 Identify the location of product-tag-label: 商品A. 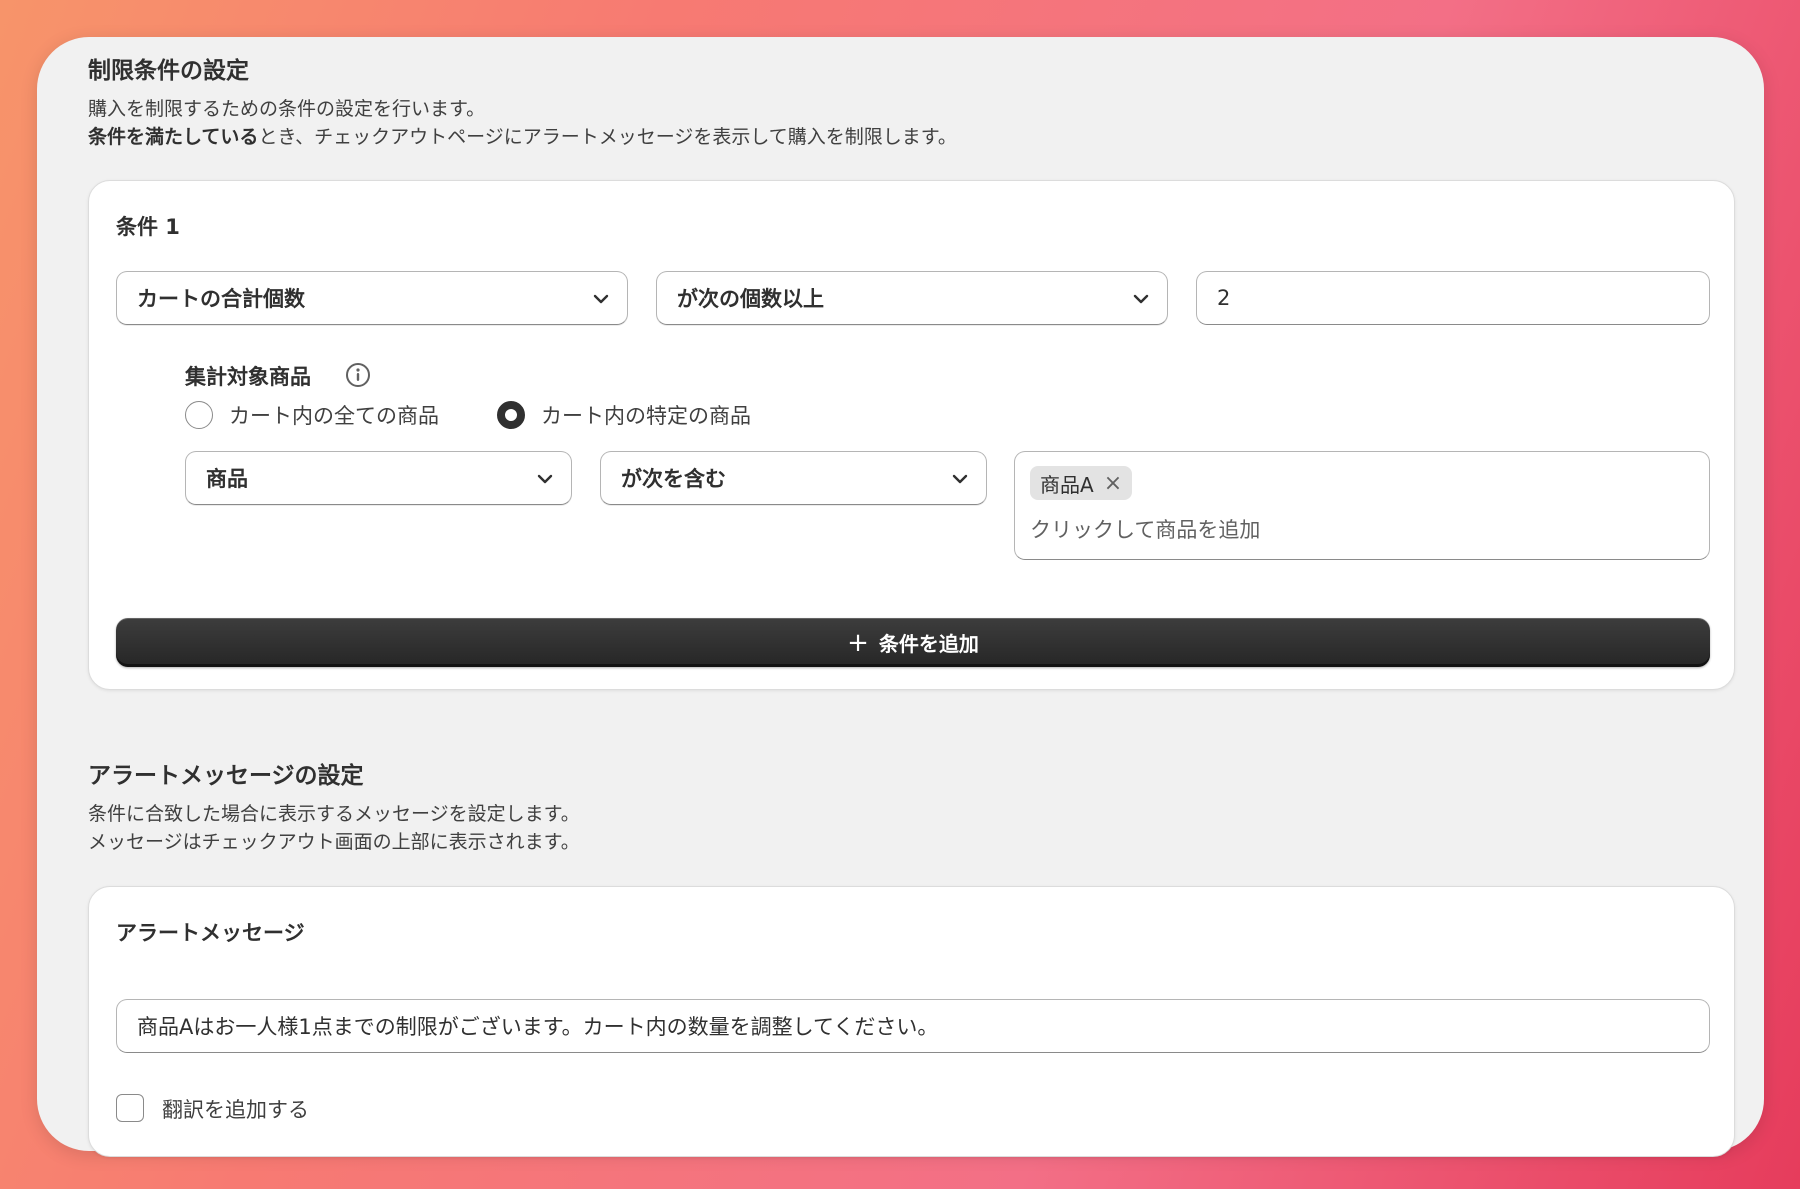
(1067, 484).